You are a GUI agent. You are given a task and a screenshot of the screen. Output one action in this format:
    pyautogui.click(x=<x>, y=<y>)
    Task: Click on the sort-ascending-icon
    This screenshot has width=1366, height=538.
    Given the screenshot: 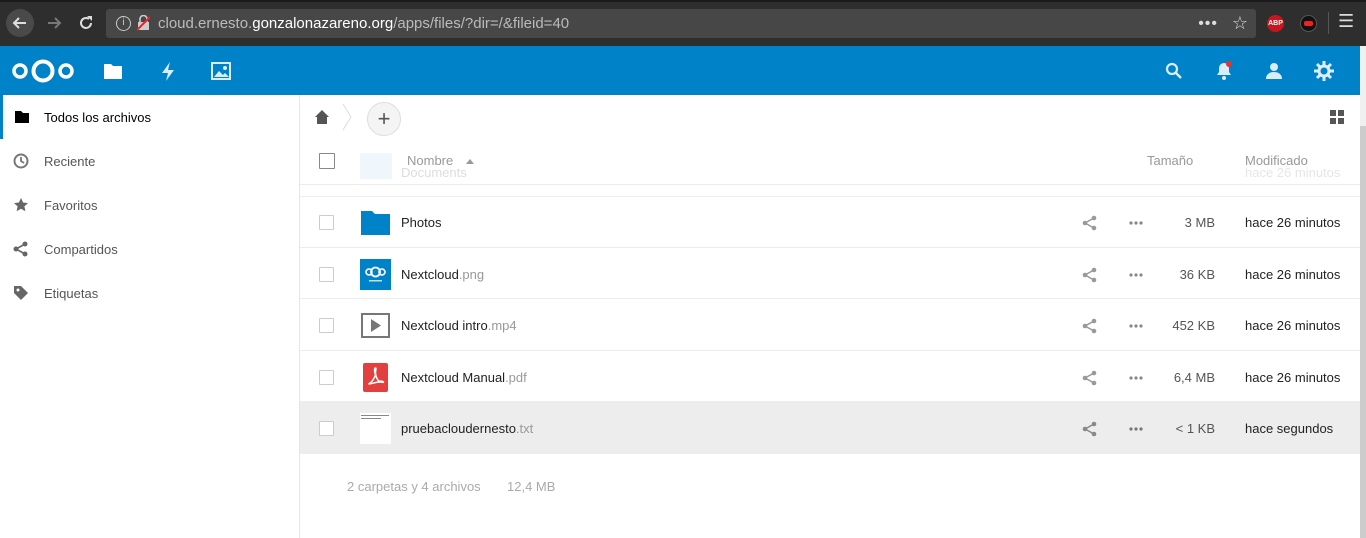 What is the action you would take?
    pyautogui.click(x=470, y=161)
    